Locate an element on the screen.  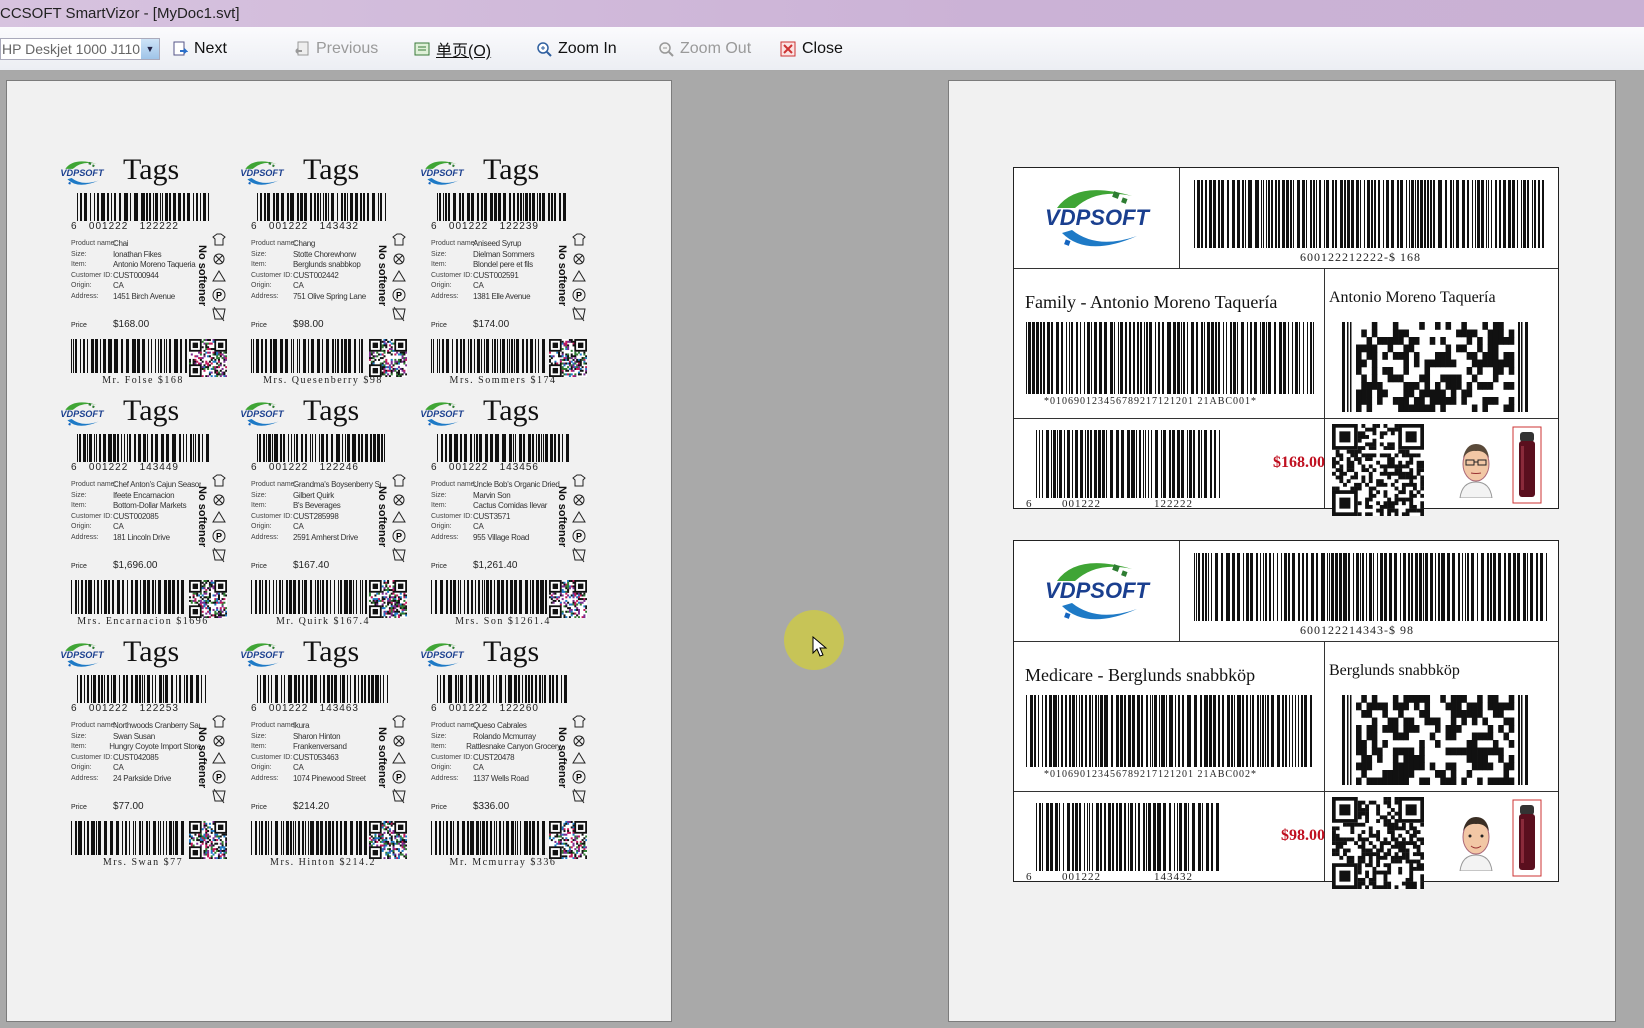
tag-field-value: Rolando Mcmurray is located at coordinates (504, 736).